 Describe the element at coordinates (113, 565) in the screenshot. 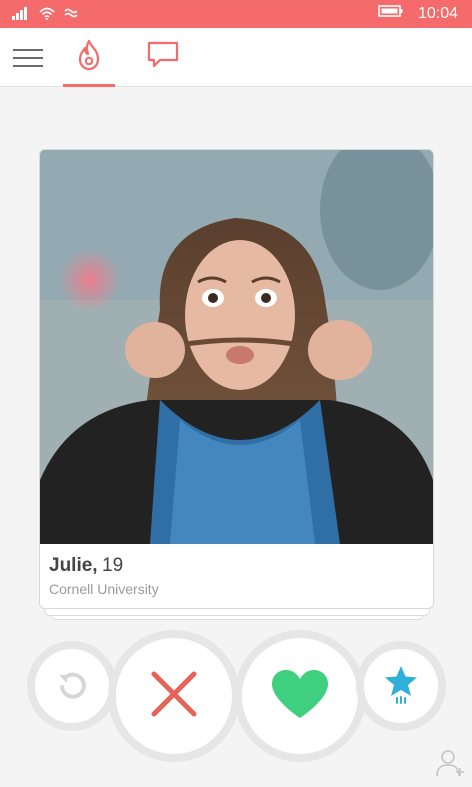

I see `profile-age: 19` at that location.